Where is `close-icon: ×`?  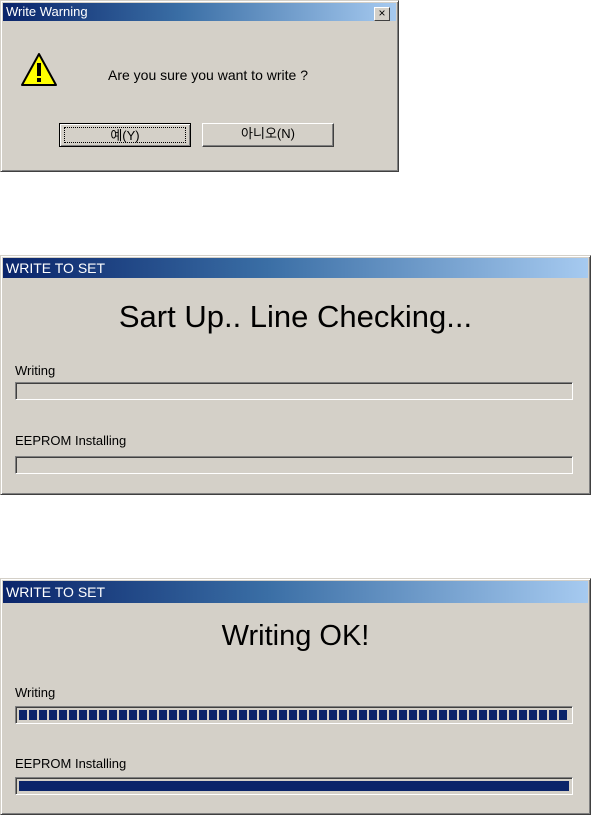 close-icon: × is located at coordinates (382, 13).